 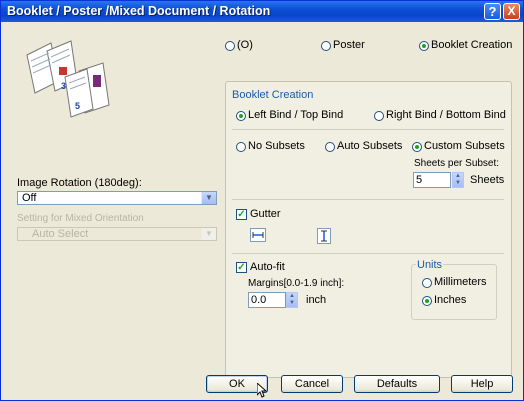 I want to click on radio-millimeters, so click(x=427, y=283).